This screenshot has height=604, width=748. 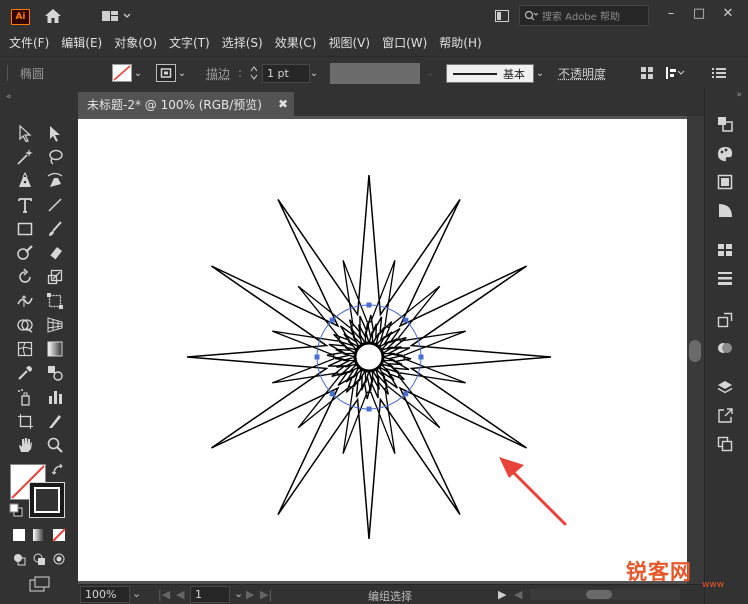 What do you see at coordinates (172, 73) in the screenshot?
I see `stroke-color-swatch: ⌄` at bounding box center [172, 73].